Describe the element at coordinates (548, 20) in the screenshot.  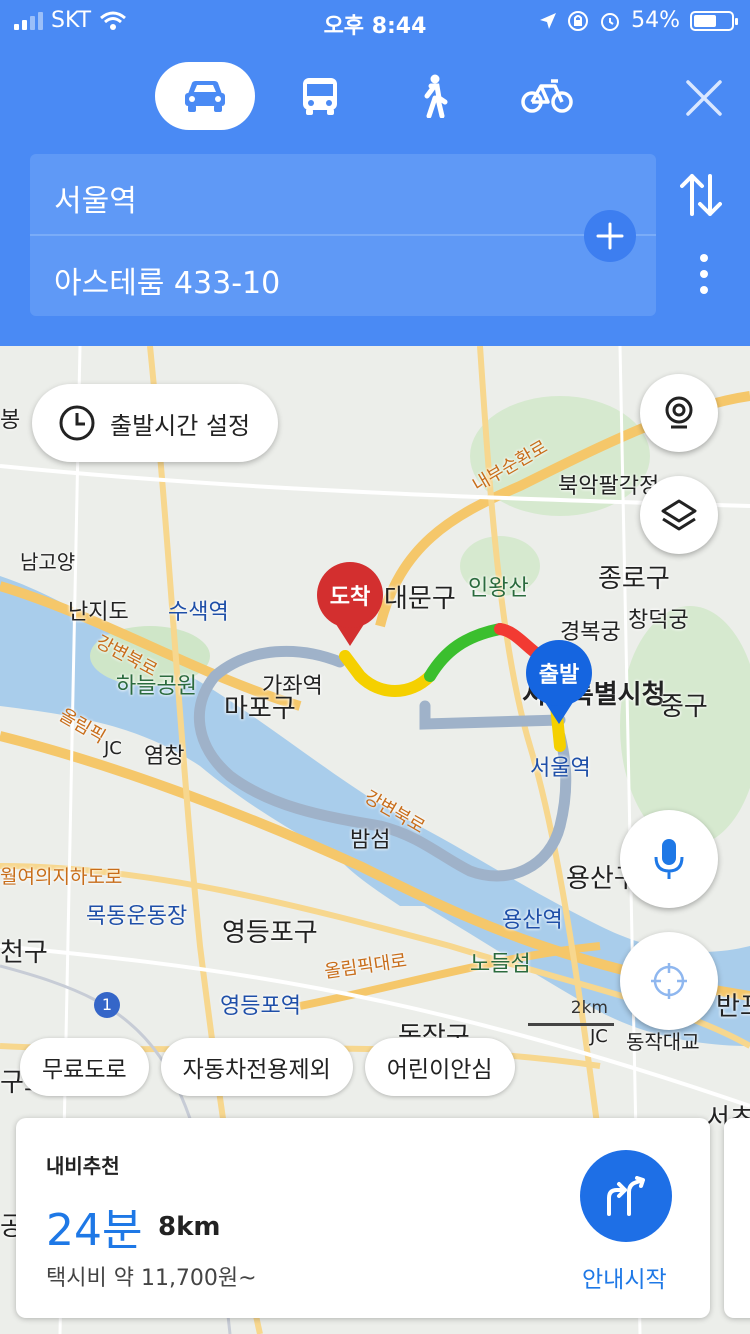
I see `location-arrow-icon` at that location.